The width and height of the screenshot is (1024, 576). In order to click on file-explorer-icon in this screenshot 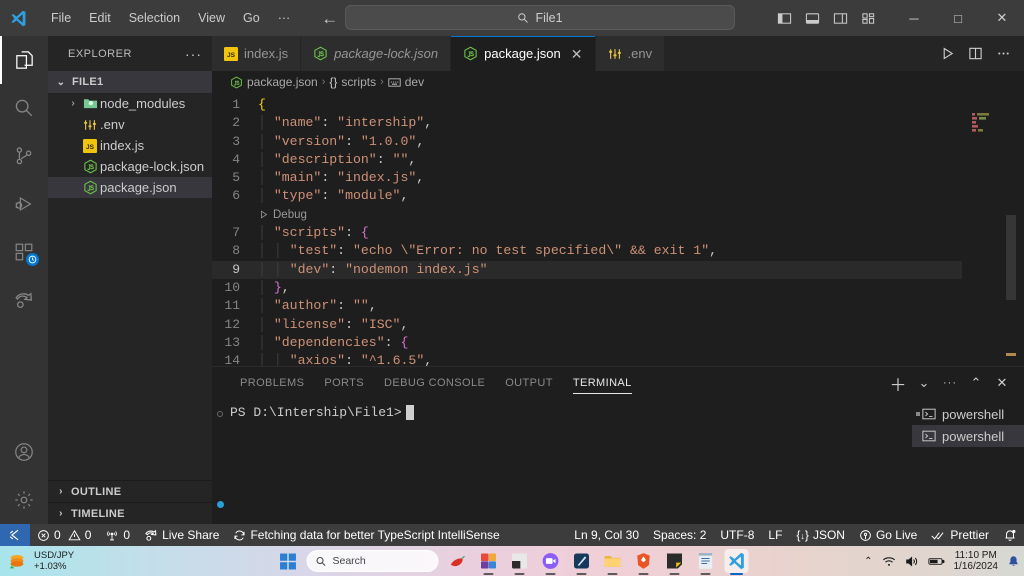, I will do `click(613, 562)`.